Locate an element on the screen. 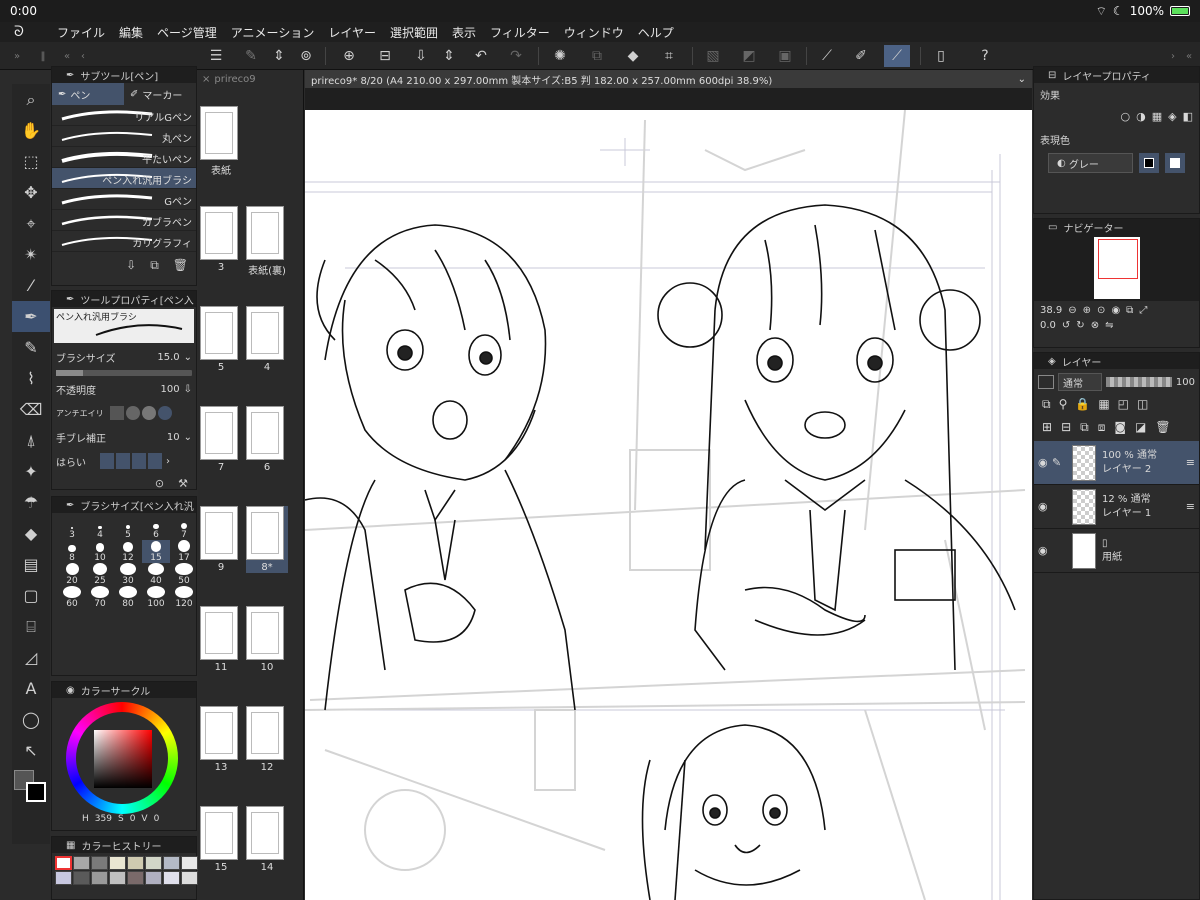  page-thumbnail: 表紙 is located at coordinates (221, 141).